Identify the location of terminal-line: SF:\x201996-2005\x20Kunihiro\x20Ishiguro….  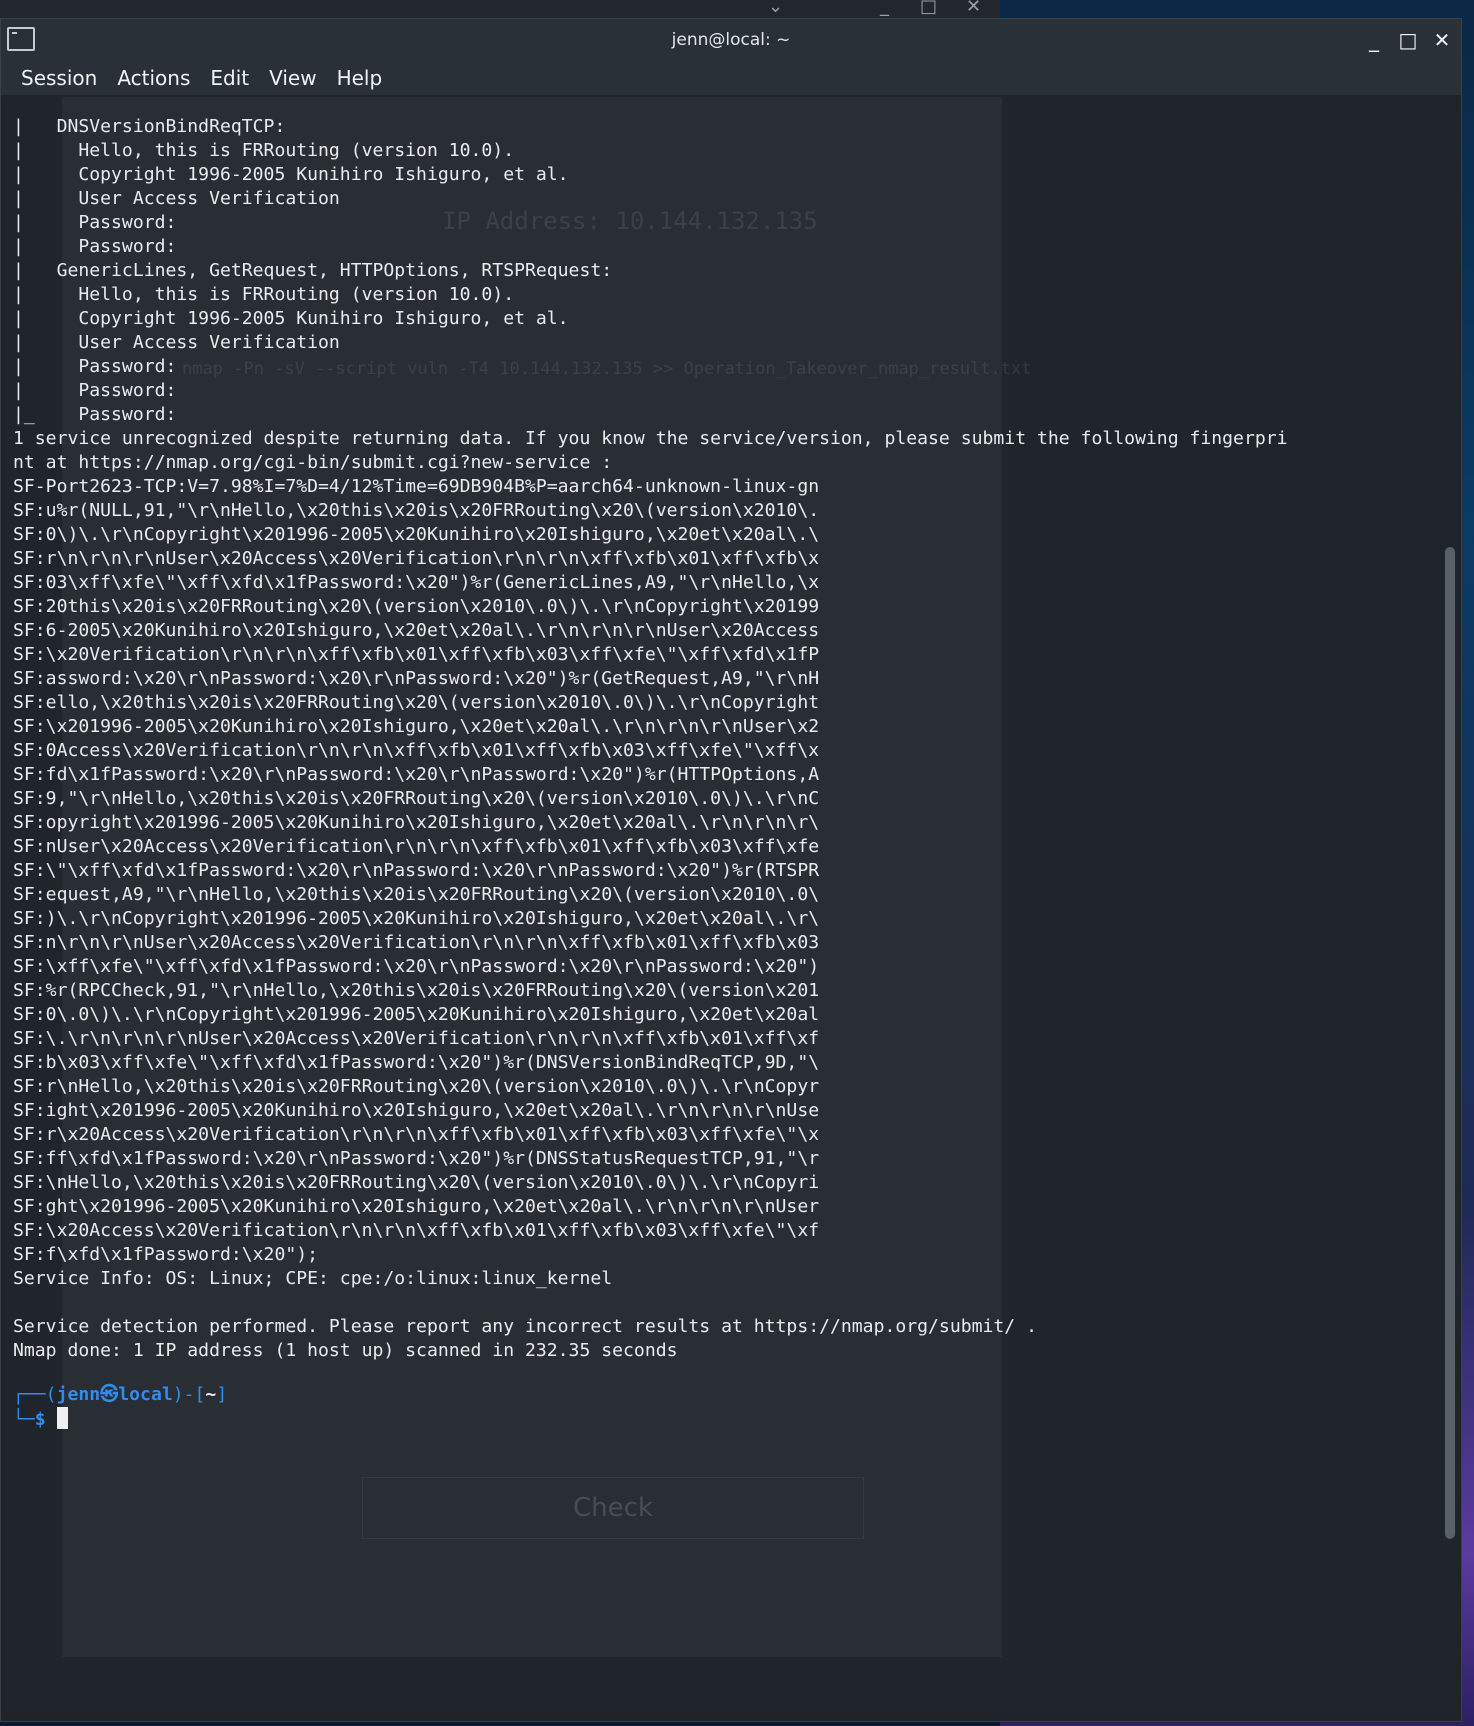
(416, 726).